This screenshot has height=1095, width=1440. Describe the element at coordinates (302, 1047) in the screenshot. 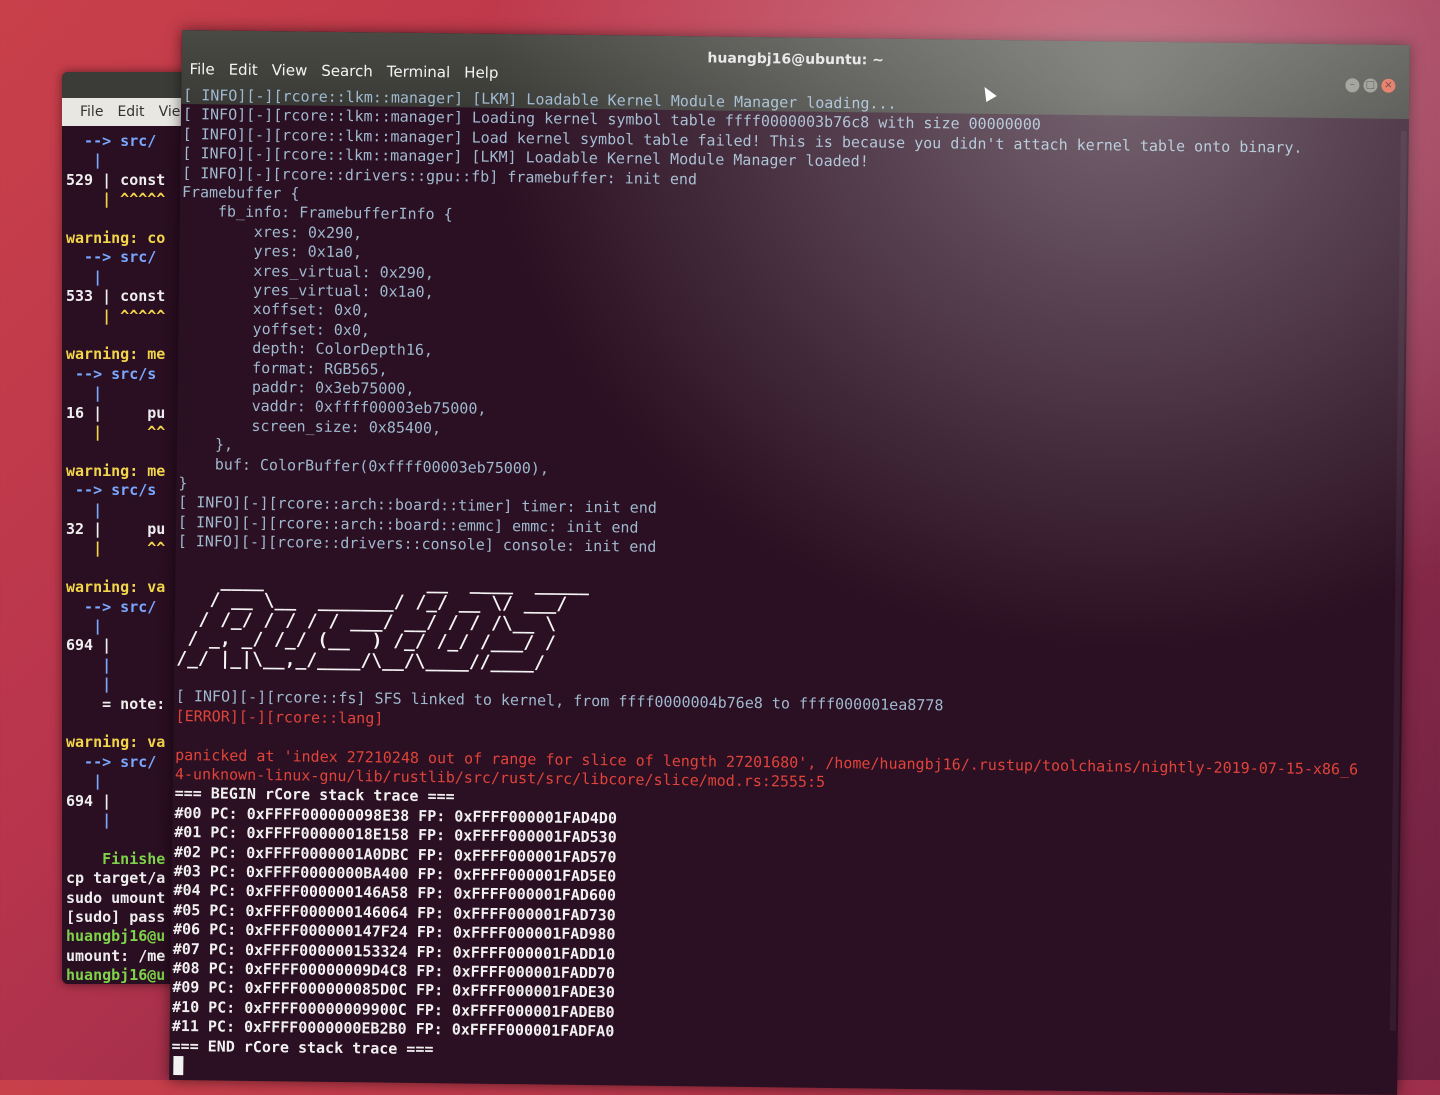

I see `stack-trace-line: === END rCore stack trace ===` at that location.